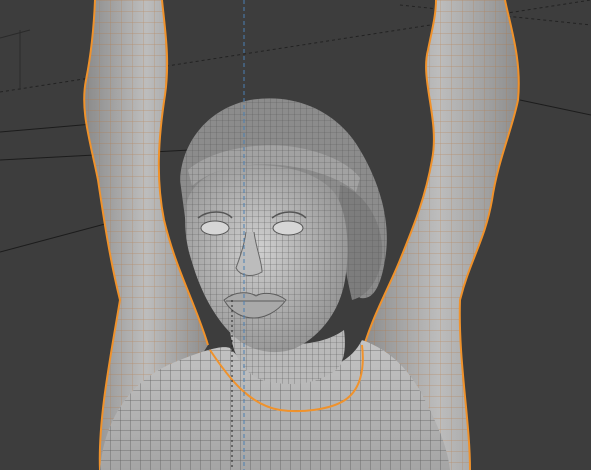  Describe the element at coordinates (266, 259) in the screenshot. I see `face-mesh` at that location.